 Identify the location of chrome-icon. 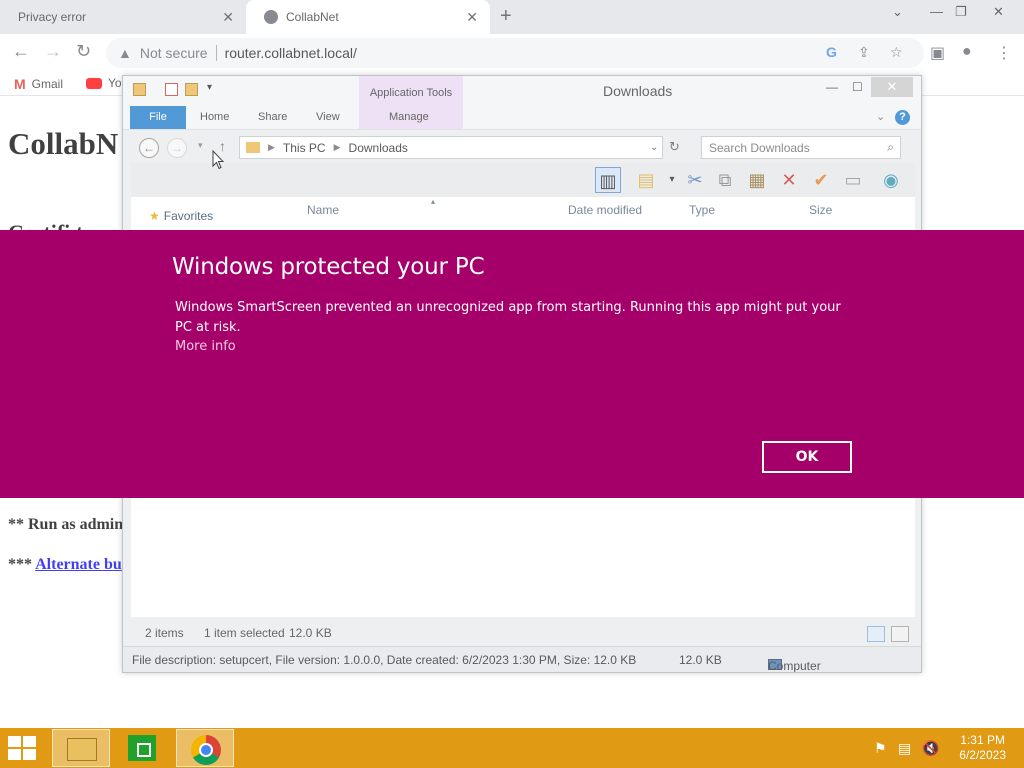
(206, 750).